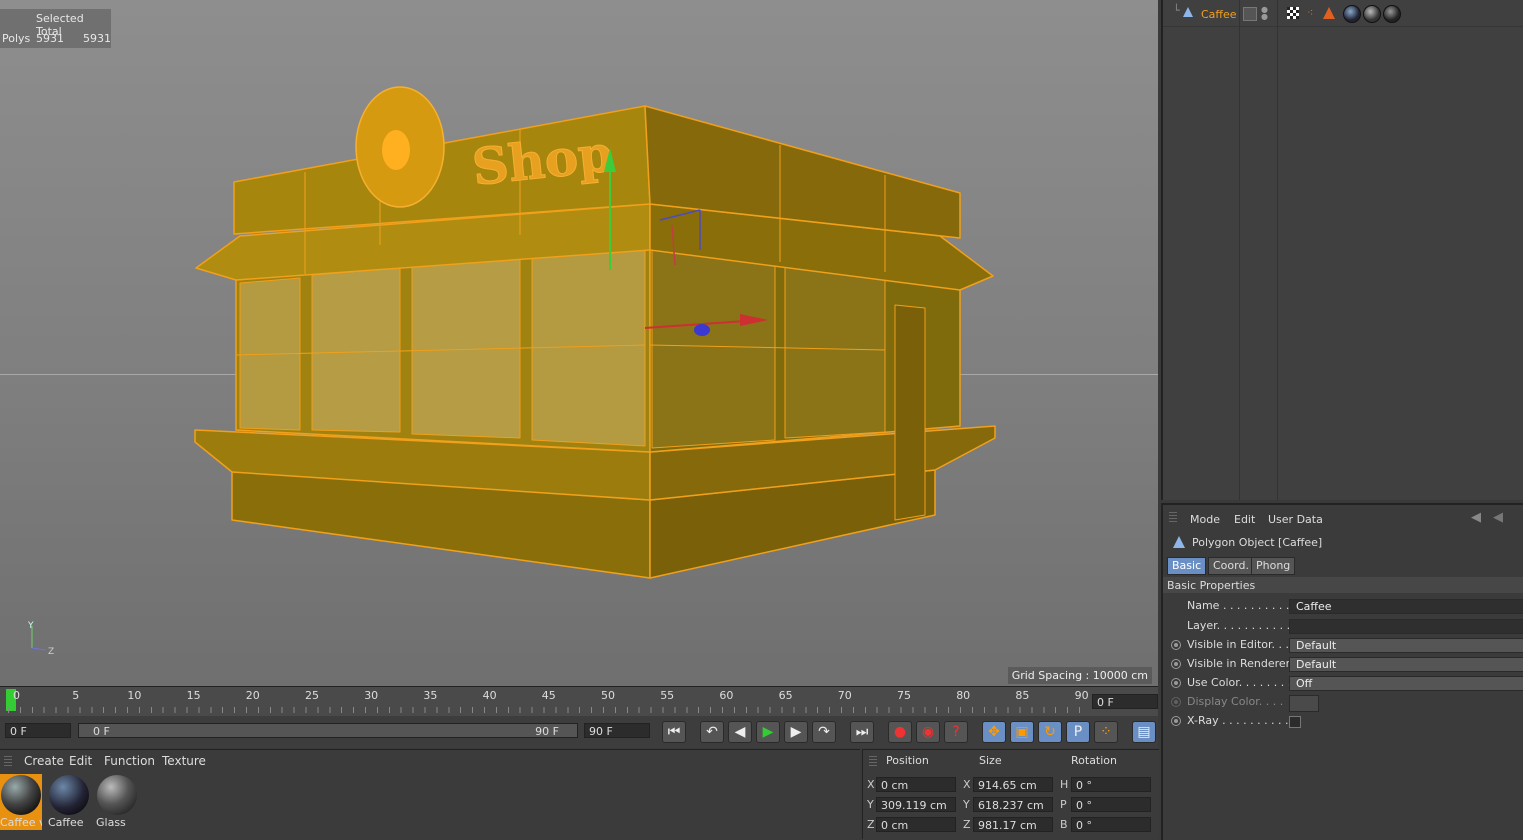 Image resolution: width=1523 pixels, height=840 pixels. Describe the element at coordinates (1013, 784) in the screenshot. I see `size-x-field: 914.65 cm` at that location.